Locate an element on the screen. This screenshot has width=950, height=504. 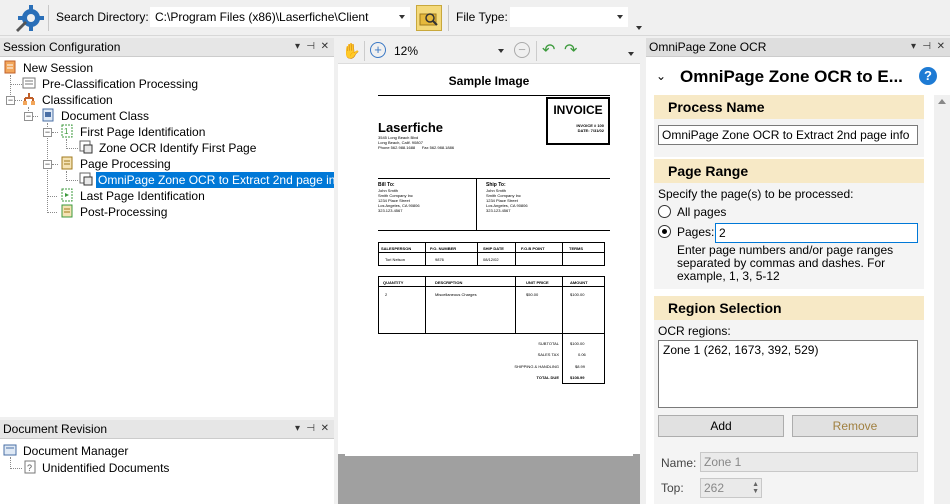
ocr-regions-list: Zone 1 (262, 1673, 392, 529) is located at coordinates (788, 374).